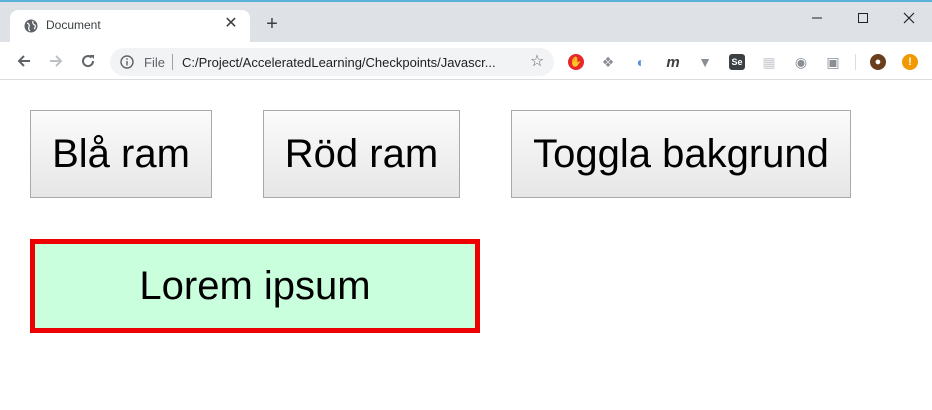  I want to click on reload-button, so click(88, 61).